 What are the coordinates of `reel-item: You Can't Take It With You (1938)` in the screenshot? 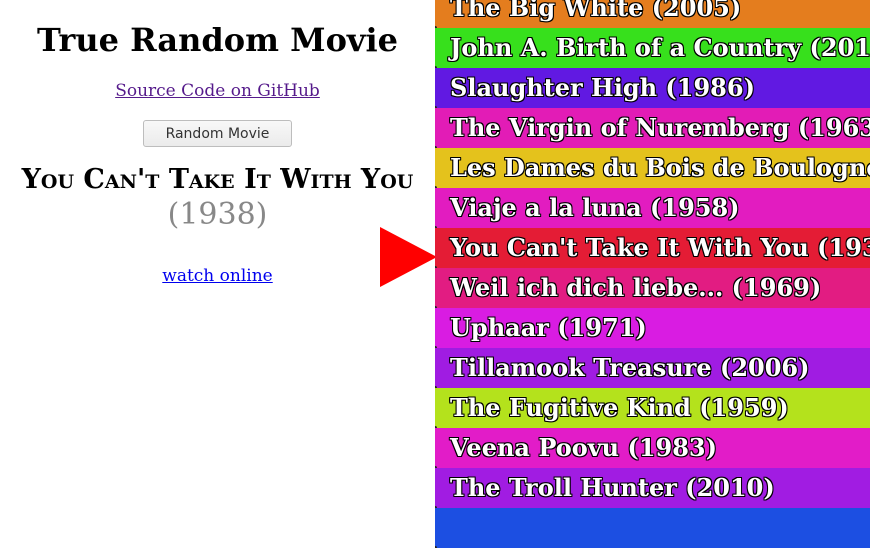 It's located at (652, 248).